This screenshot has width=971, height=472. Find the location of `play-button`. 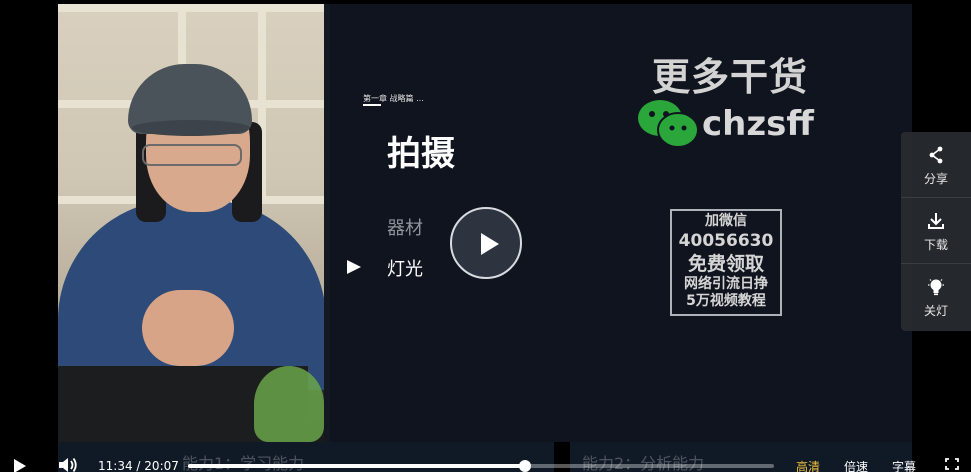

play-button is located at coordinates (20, 465).